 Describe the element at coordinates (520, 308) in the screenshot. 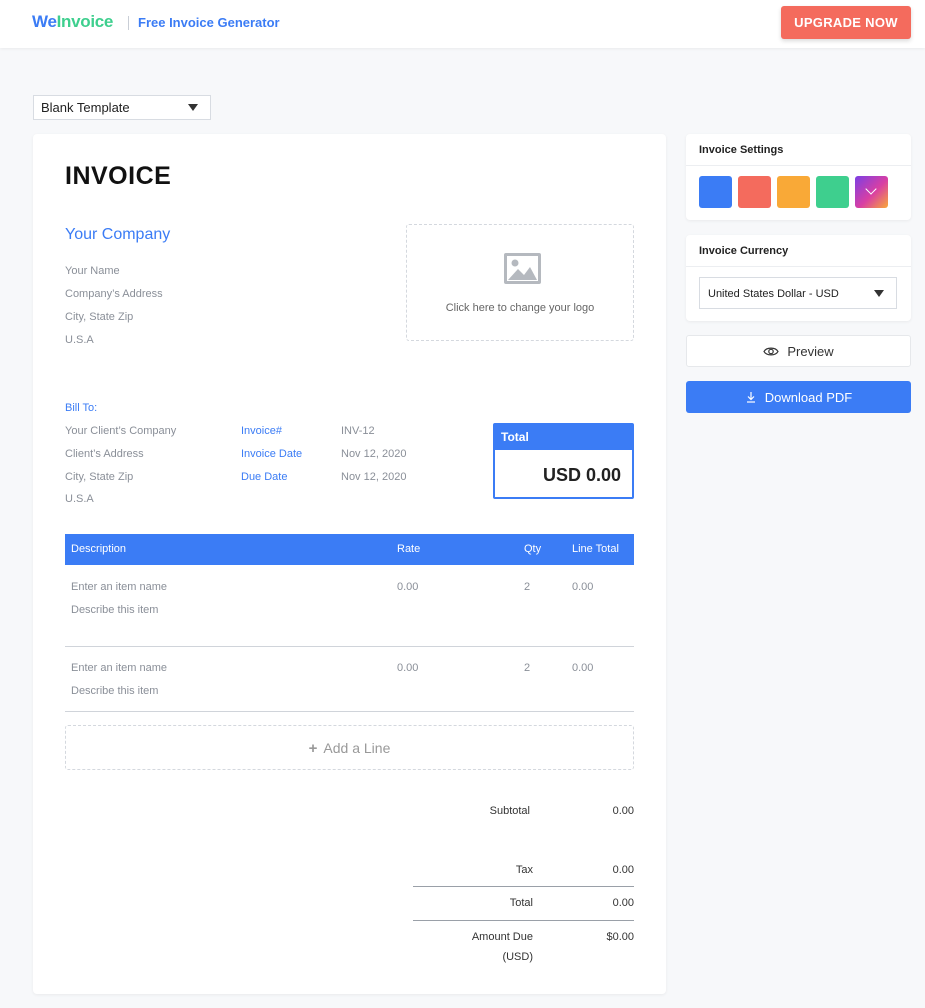

I see `logo-upload-text: Click here to change your logo` at that location.